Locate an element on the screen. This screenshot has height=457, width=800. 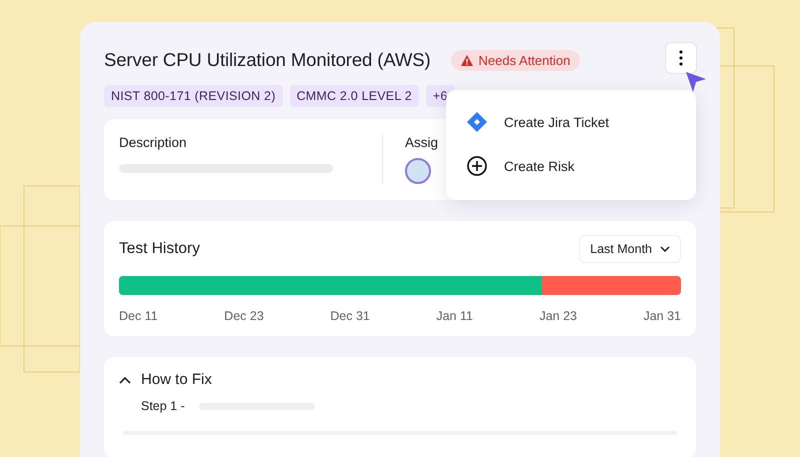
framework-tag: NIST 800-171 (REVISION 2) is located at coordinates (193, 96).